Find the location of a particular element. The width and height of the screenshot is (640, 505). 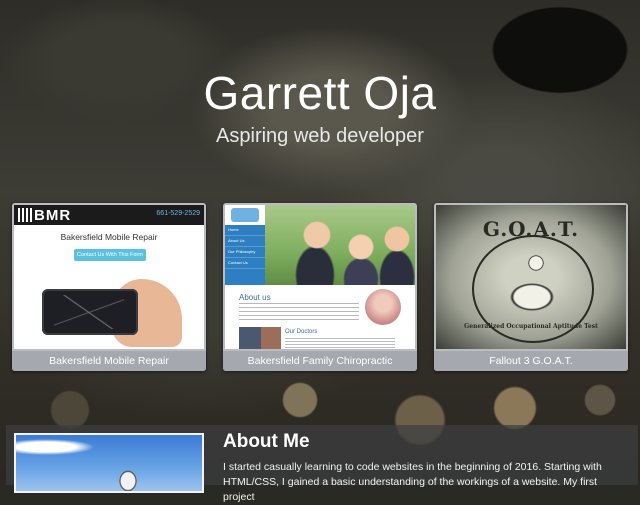

preview-header is located at coordinates (245, 215).